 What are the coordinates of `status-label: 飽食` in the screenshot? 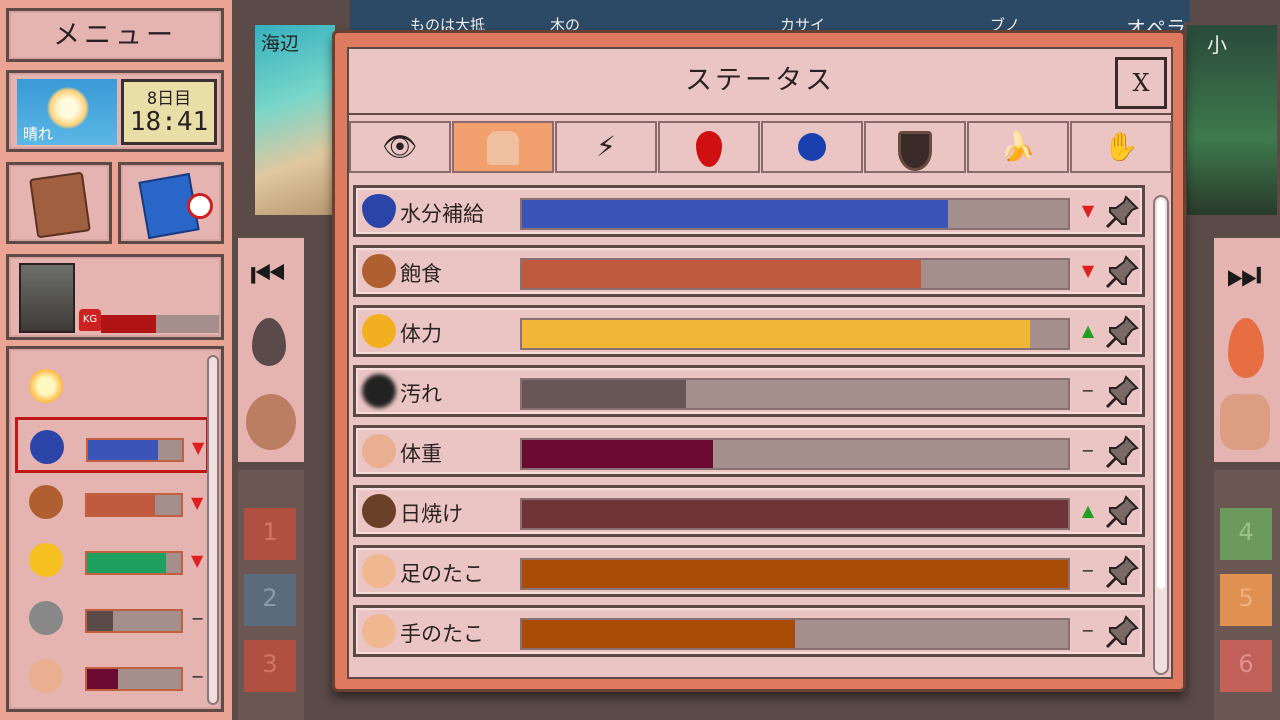 It's located at (421, 274).